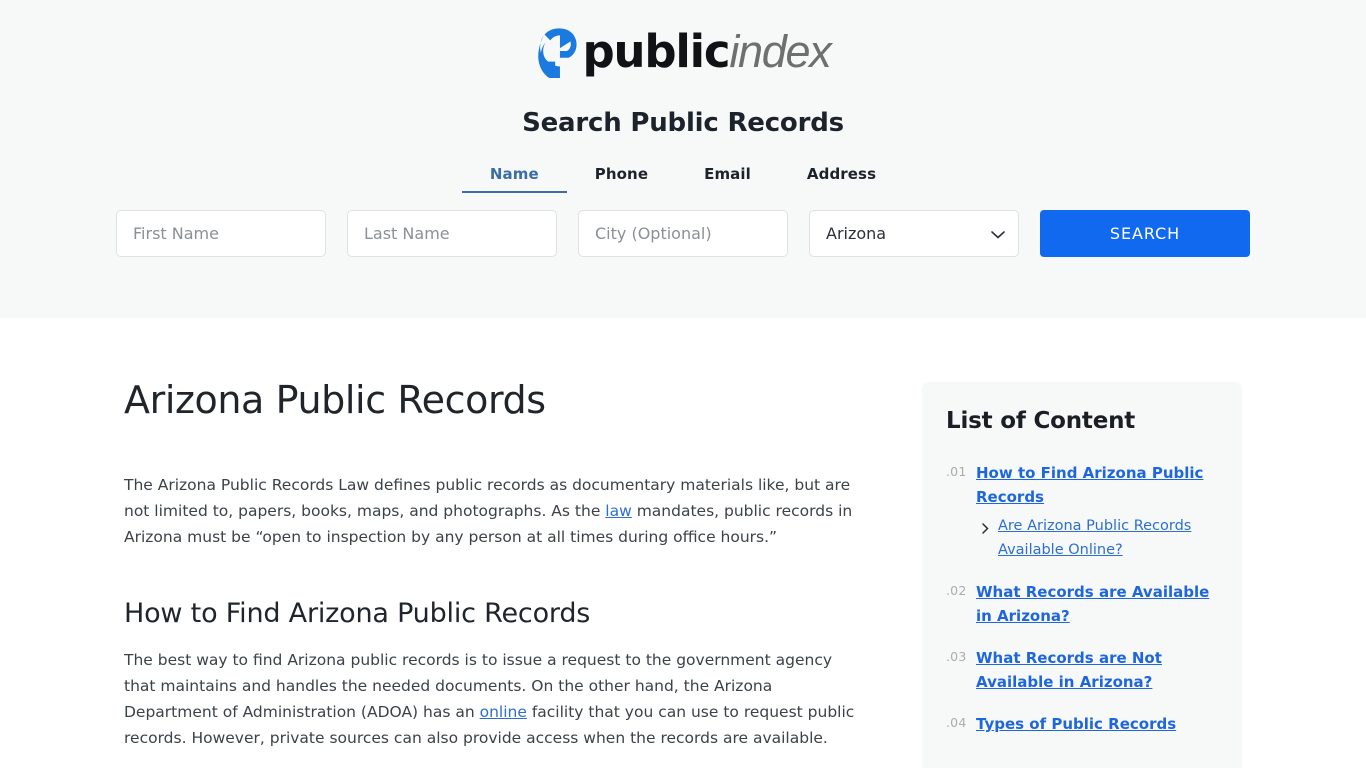 This screenshot has width=1366, height=768. Describe the element at coordinates (357, 613) in the screenshot. I see `section-heading-how-to-find: How to Find Arizona Public Records` at that location.